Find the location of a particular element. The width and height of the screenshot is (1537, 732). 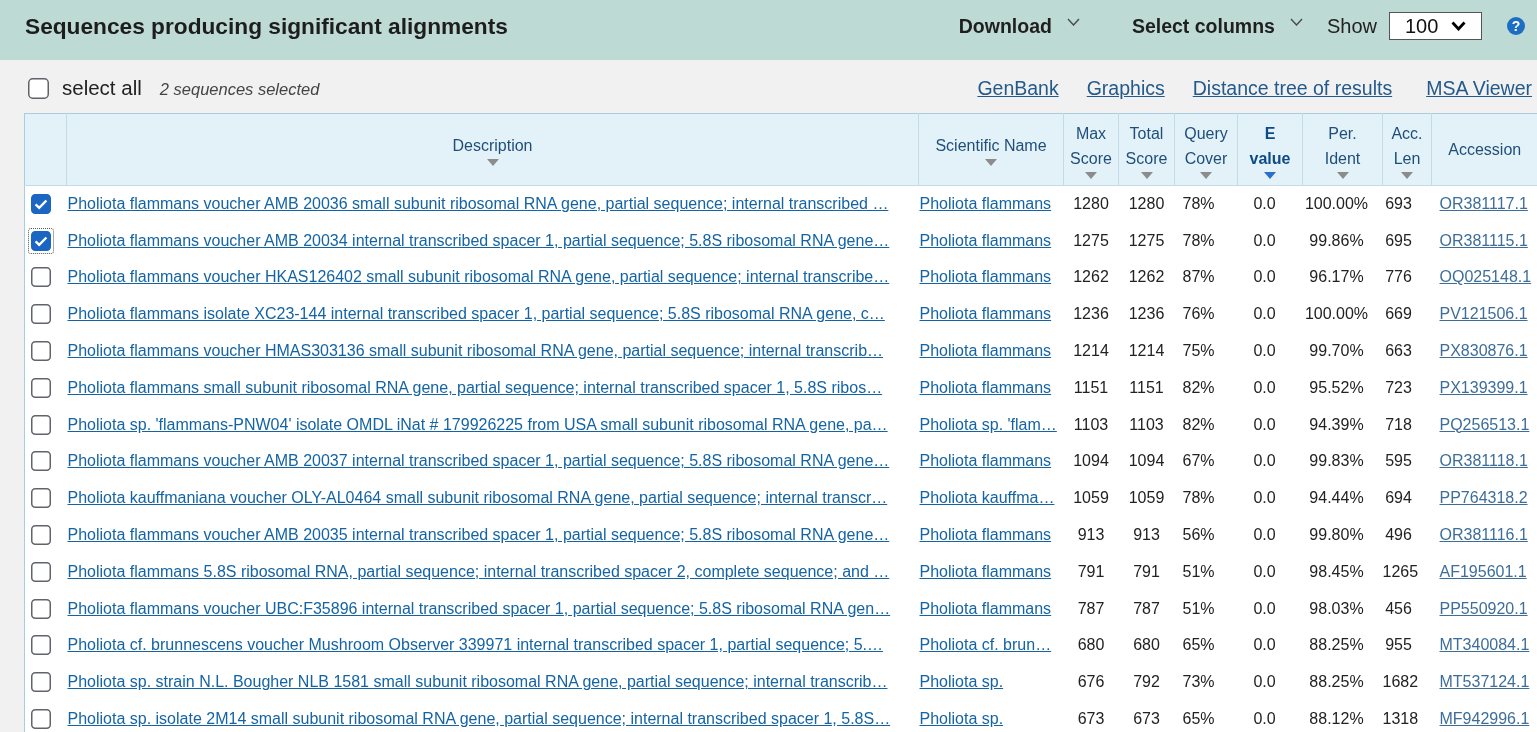

toolbar-link: GenBank is located at coordinates (1018, 88).